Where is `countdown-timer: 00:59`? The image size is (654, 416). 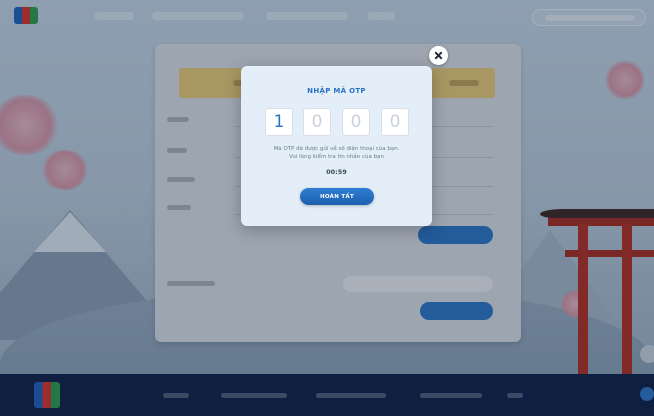
countdown-timer: 00:59 is located at coordinates (336, 172).